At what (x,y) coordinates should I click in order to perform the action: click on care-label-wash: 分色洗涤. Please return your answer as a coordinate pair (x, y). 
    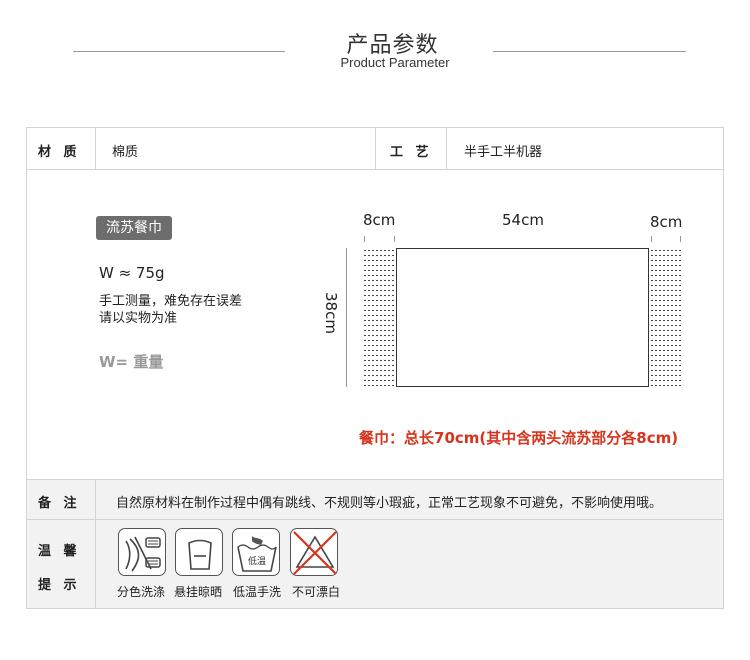
    Looking at the image, I should click on (141, 592).